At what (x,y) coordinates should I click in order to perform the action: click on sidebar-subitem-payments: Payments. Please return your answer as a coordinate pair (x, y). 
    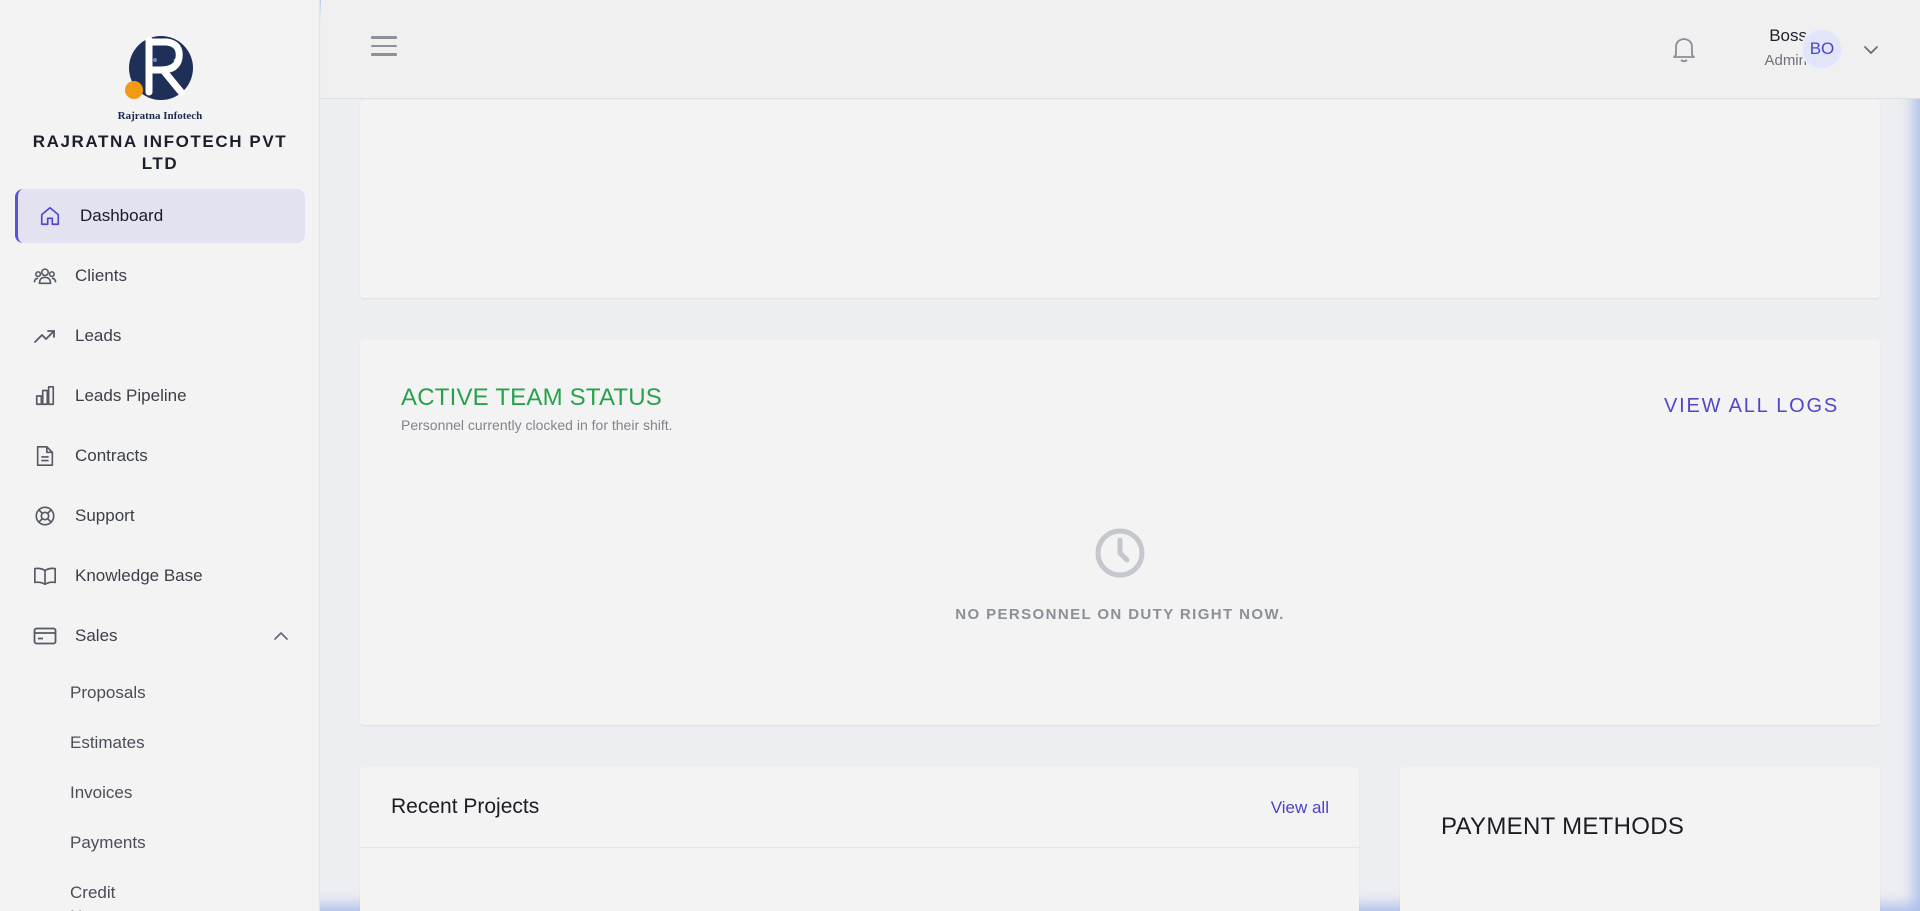
    Looking at the image, I should click on (108, 843).